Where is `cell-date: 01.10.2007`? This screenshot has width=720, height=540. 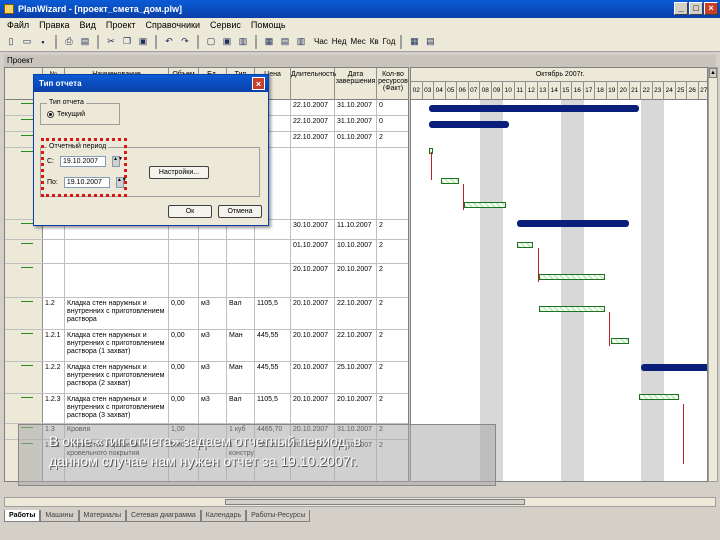
cell-date: 01.10.2007 is located at coordinates (313, 251).